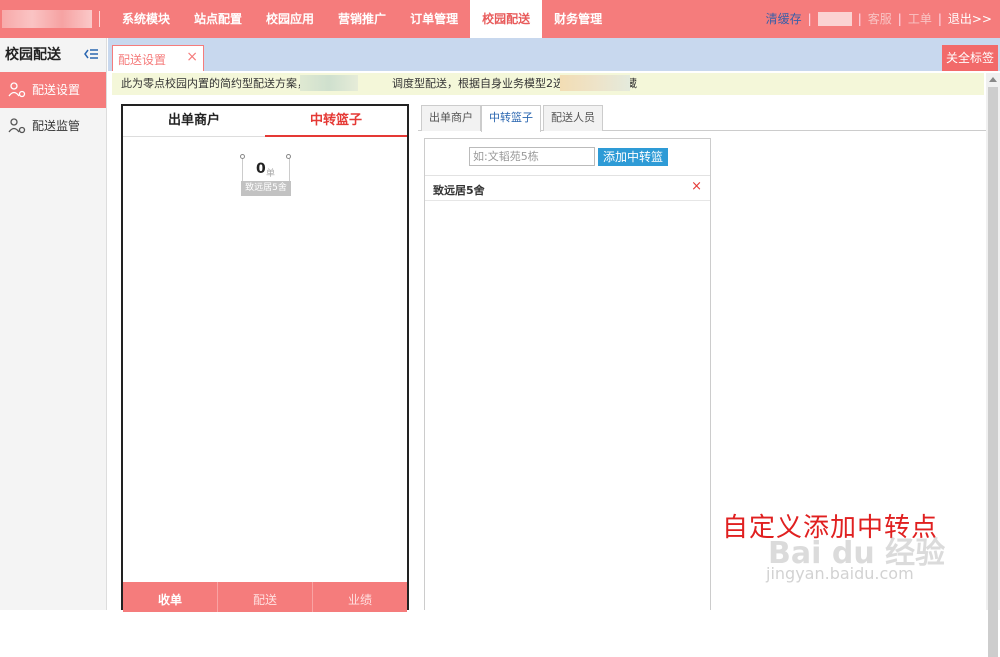 This screenshot has width=1000, height=657. I want to click on list-item: 致远居5舍 ×, so click(567, 188).